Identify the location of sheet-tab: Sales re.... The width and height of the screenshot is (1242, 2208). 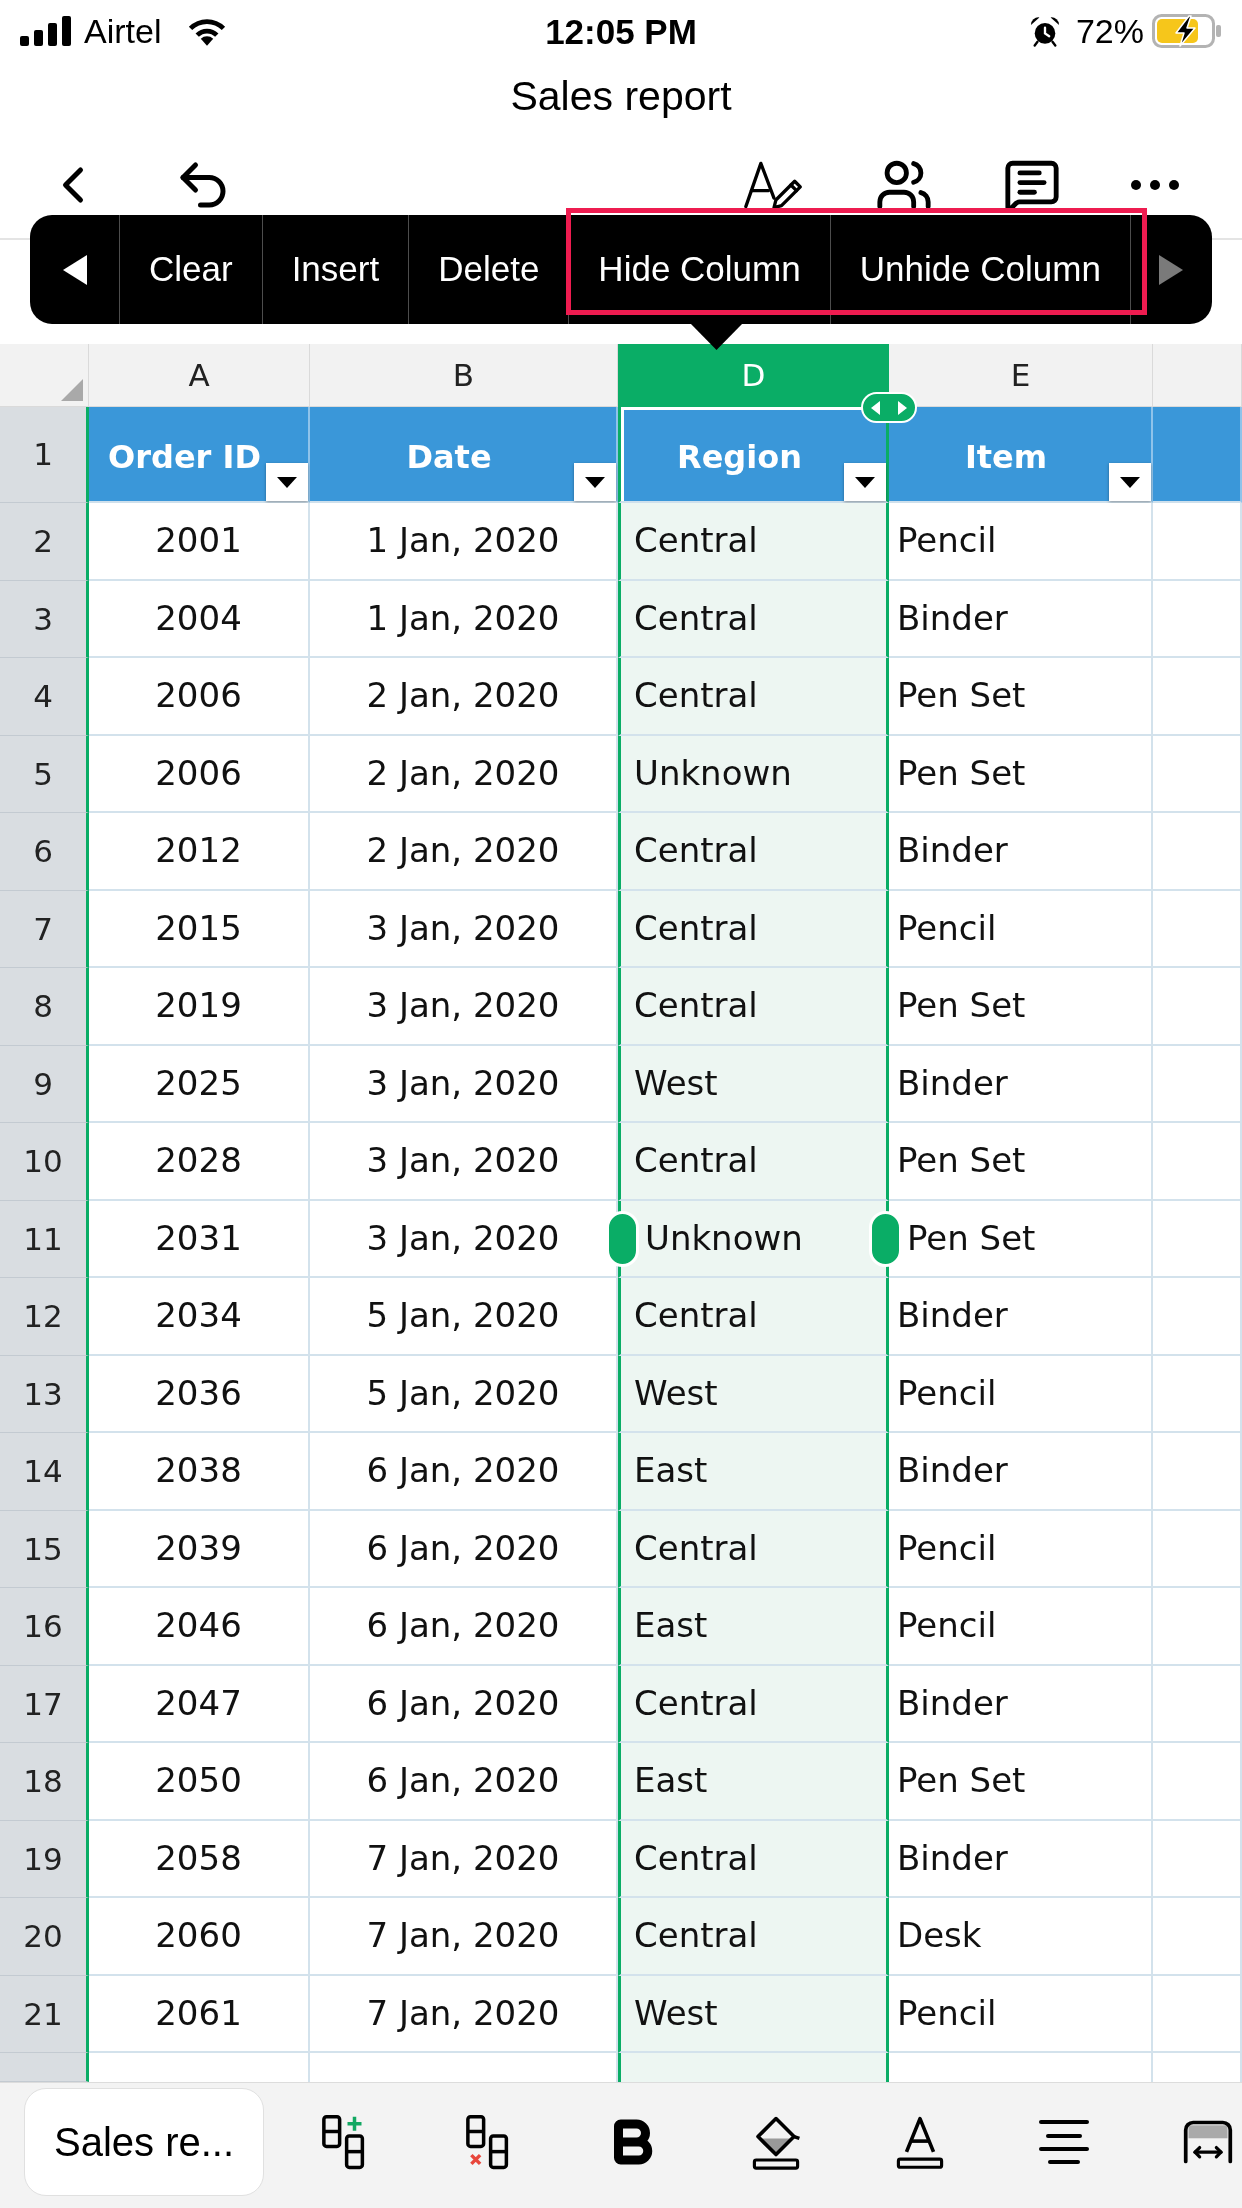
(144, 2142).